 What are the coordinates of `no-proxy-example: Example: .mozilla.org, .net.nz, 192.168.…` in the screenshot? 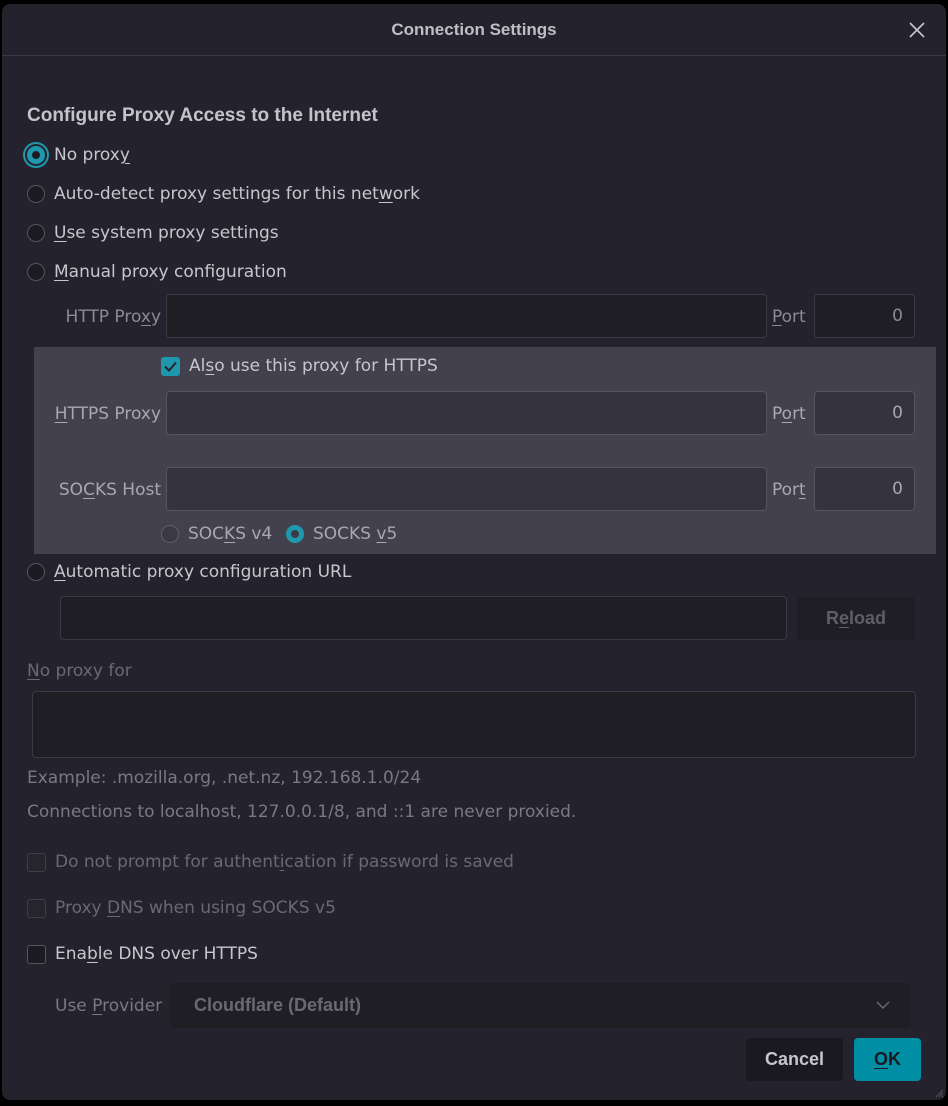 It's located at (224, 778).